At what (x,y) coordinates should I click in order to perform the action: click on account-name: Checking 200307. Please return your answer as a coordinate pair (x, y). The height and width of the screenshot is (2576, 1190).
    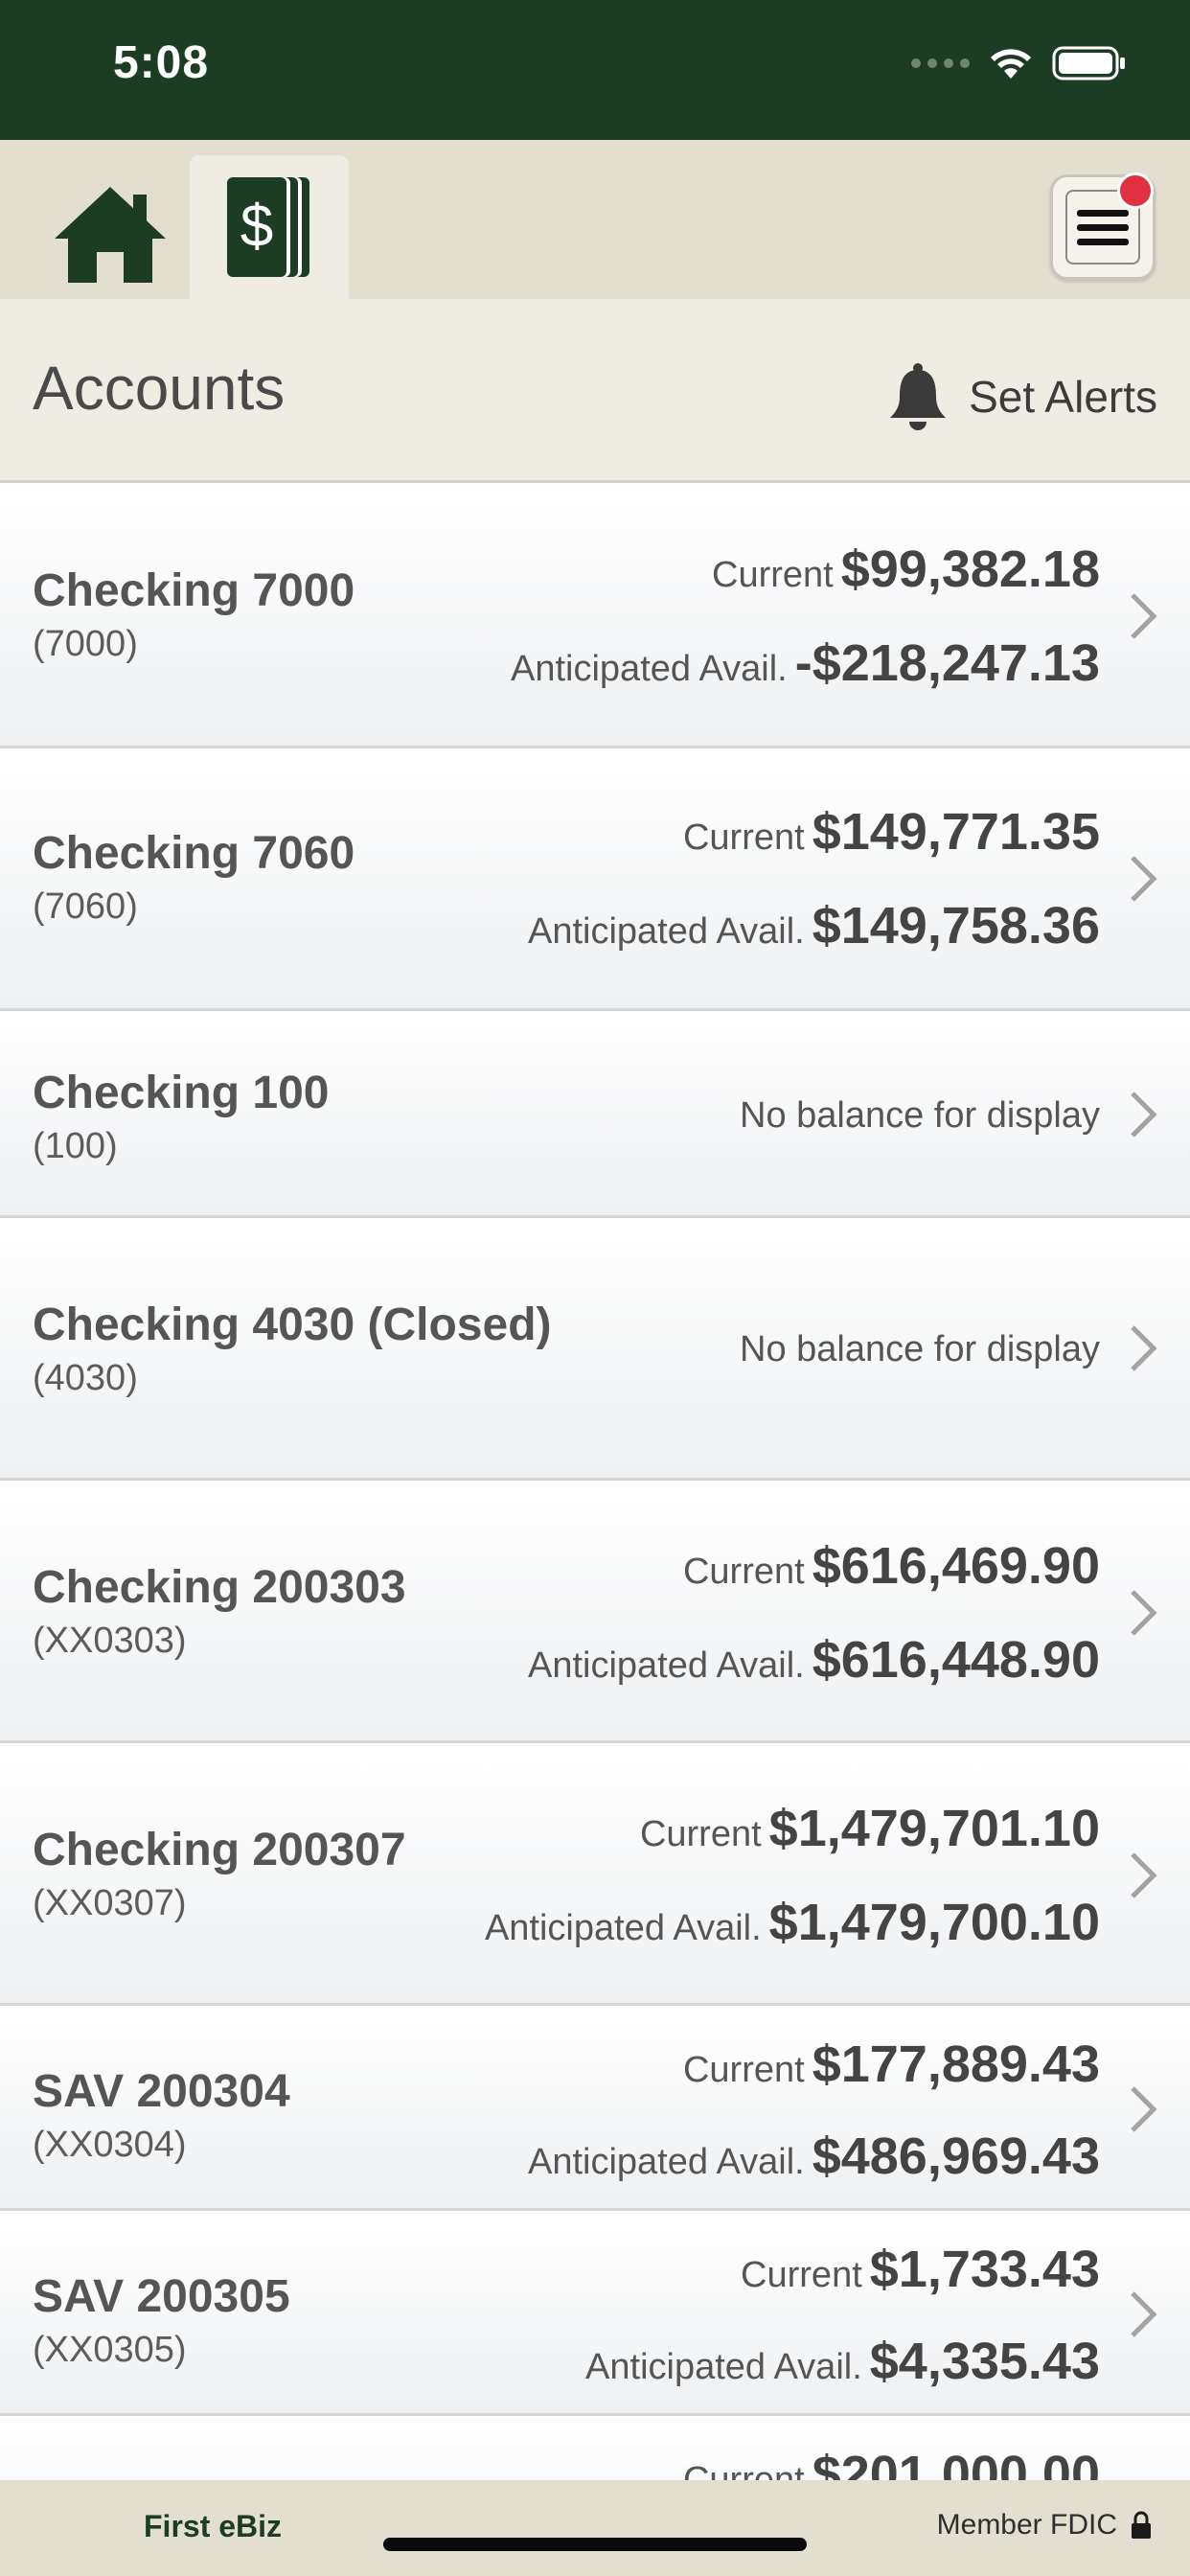
    Looking at the image, I should click on (220, 1850).